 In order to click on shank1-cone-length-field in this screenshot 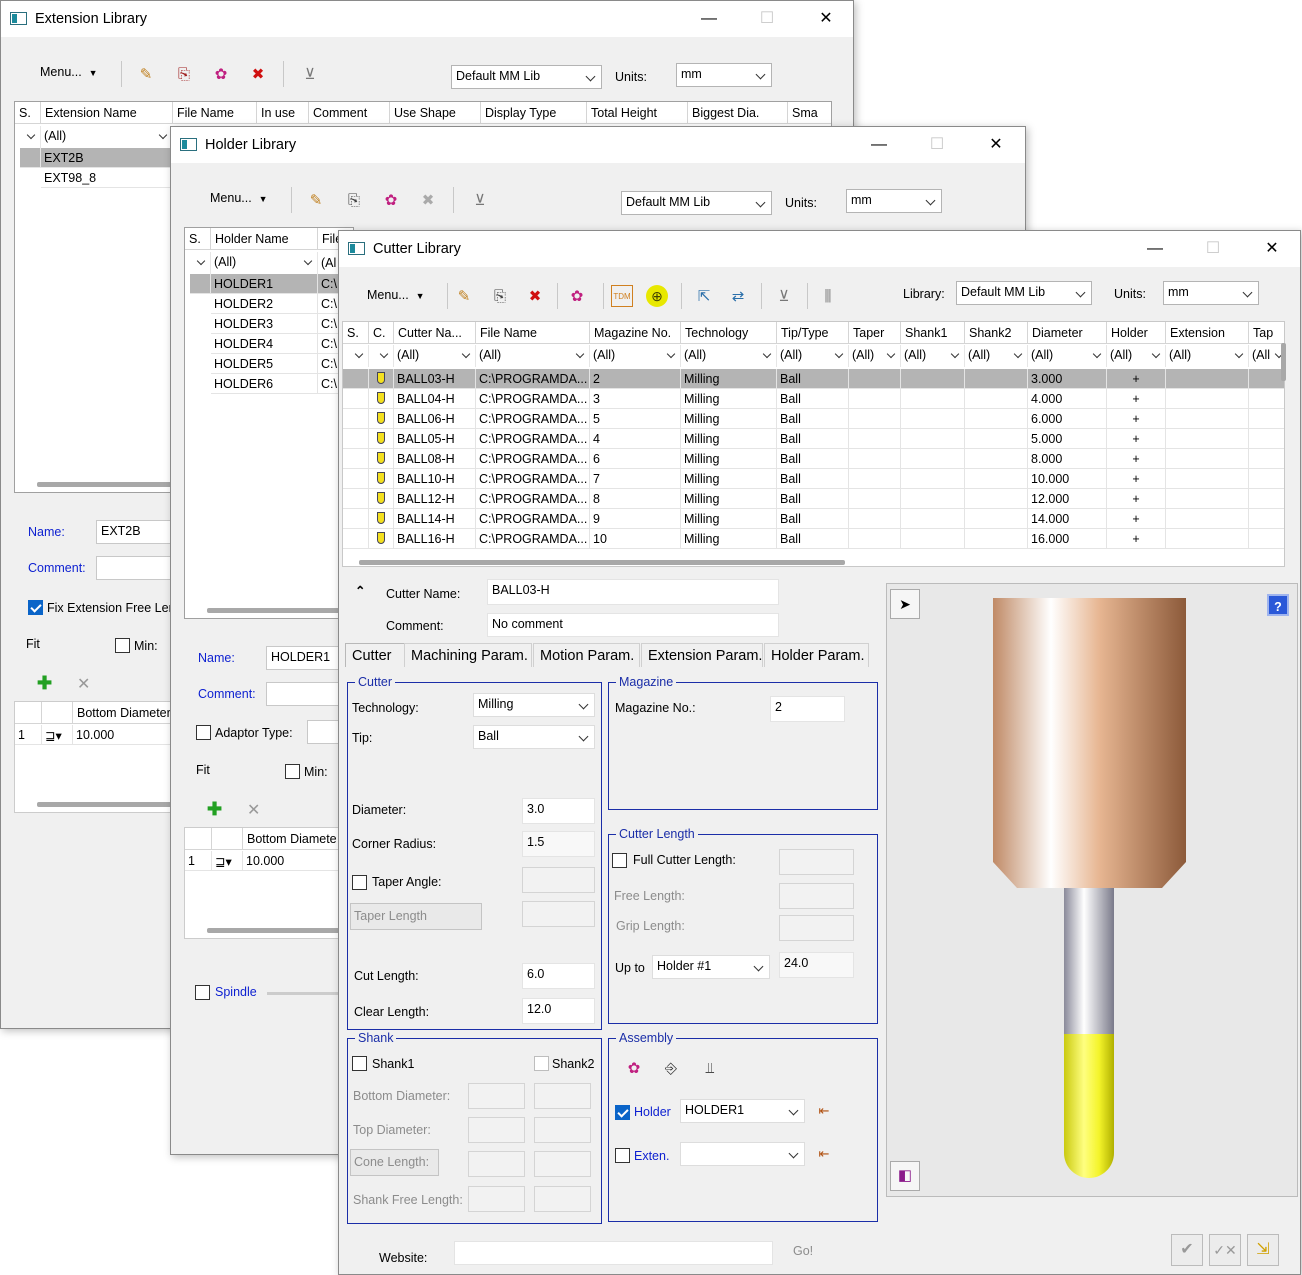, I will do `click(496, 1164)`.